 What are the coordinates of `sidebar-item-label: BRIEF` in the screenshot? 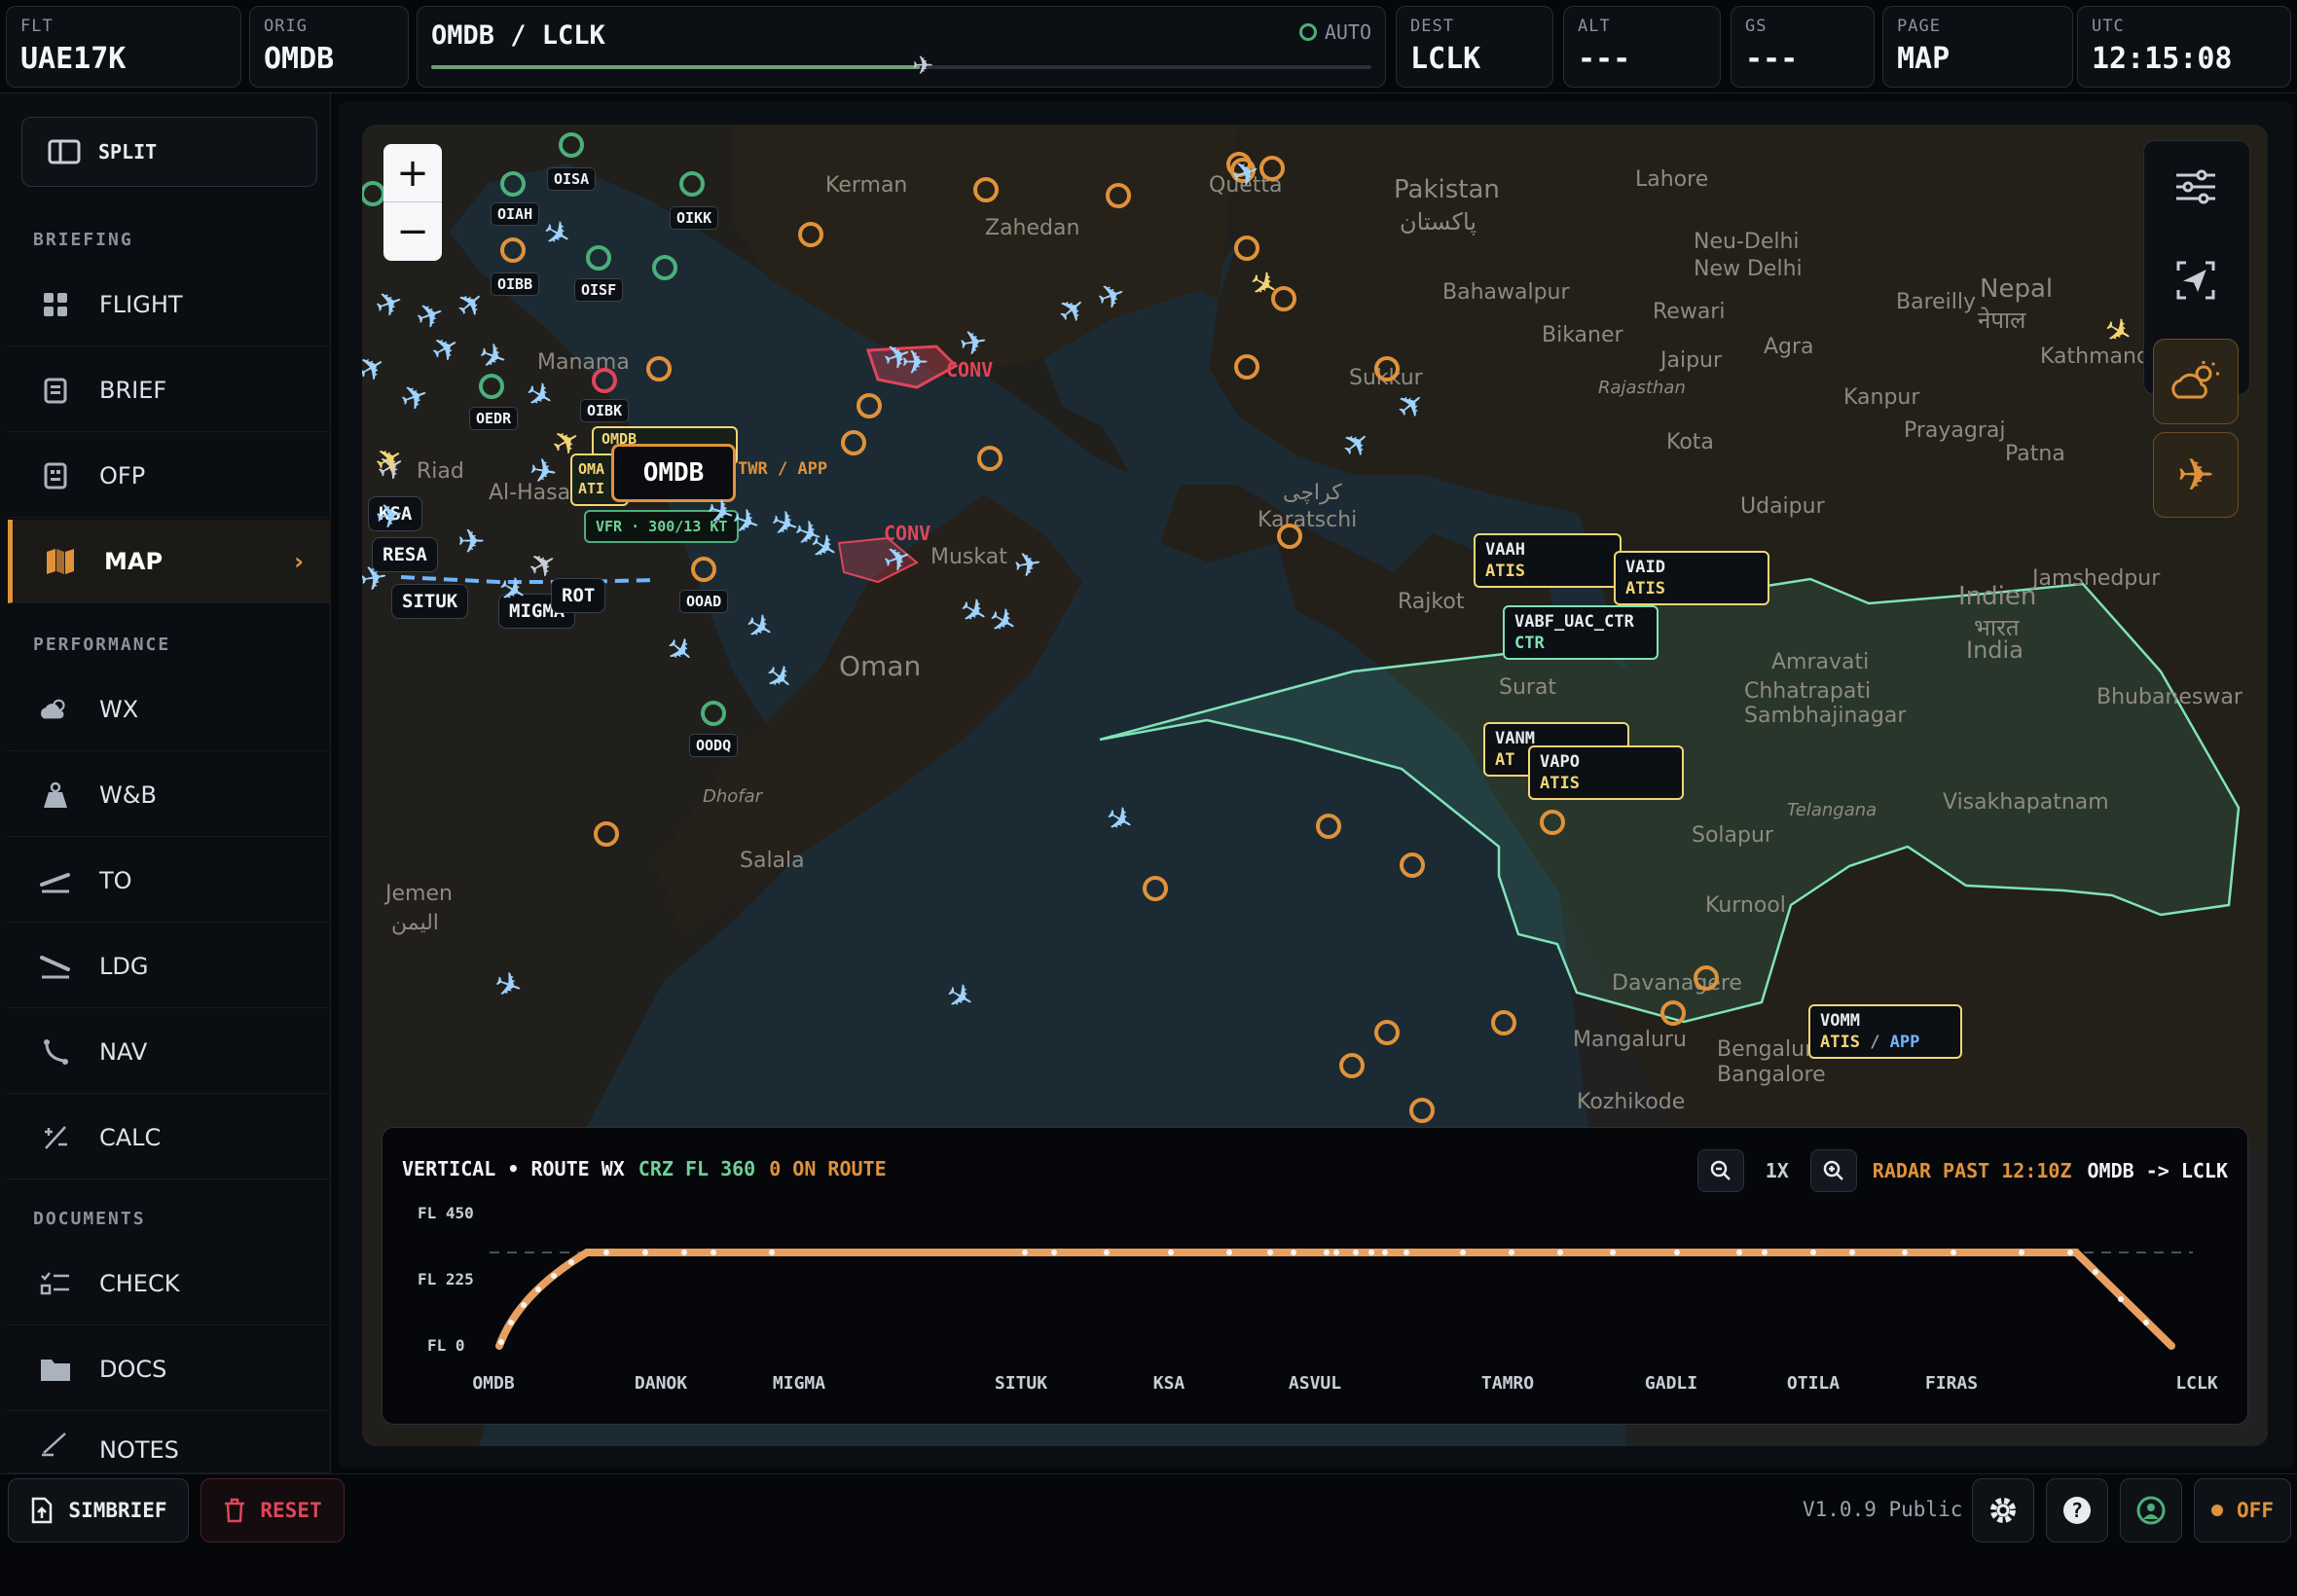 It's located at (133, 390).